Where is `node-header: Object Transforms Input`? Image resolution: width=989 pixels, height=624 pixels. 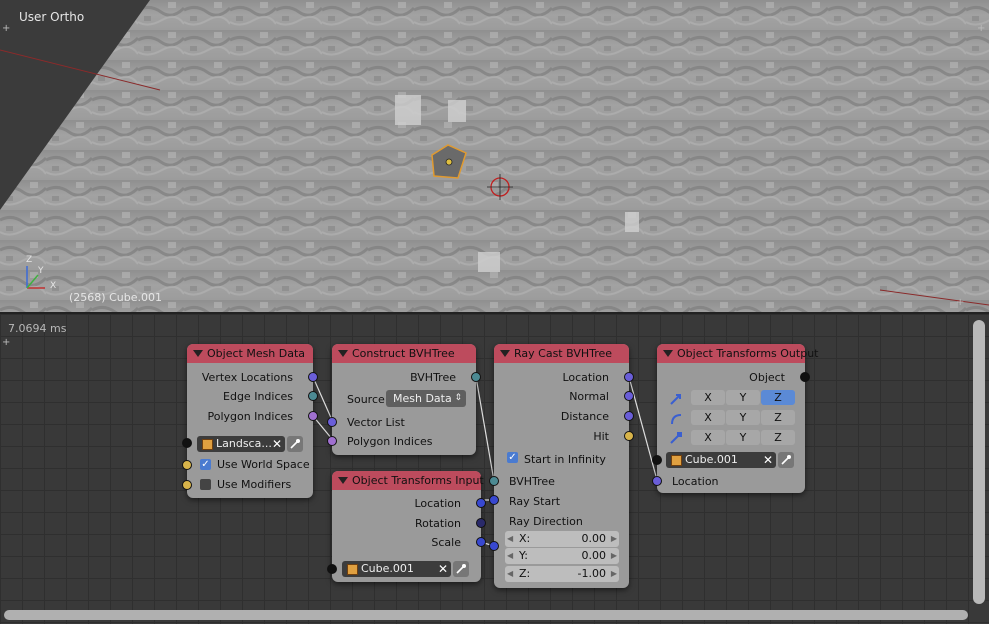 node-header: Object Transforms Input is located at coordinates (408, 480).